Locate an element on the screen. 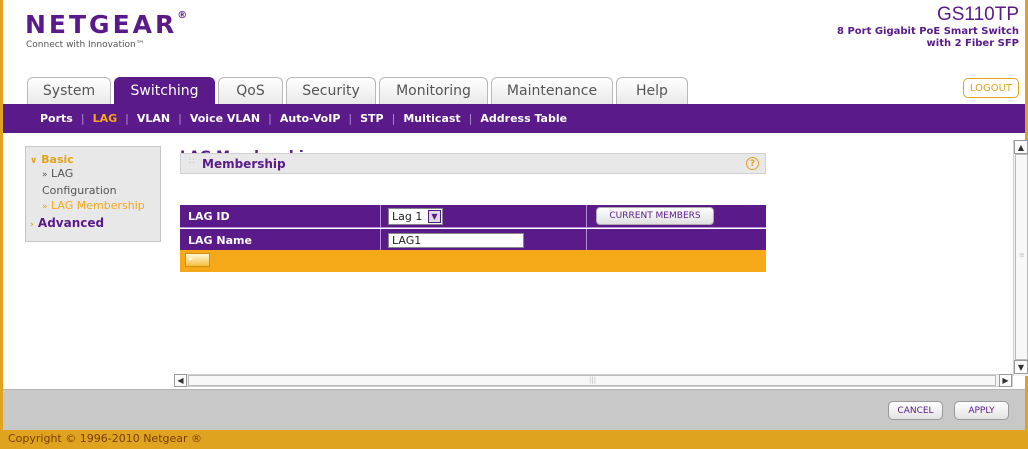 Image resolution: width=1028 pixels, height=449 pixels. subnav-auto-voip: Auto-VoIP is located at coordinates (310, 118).